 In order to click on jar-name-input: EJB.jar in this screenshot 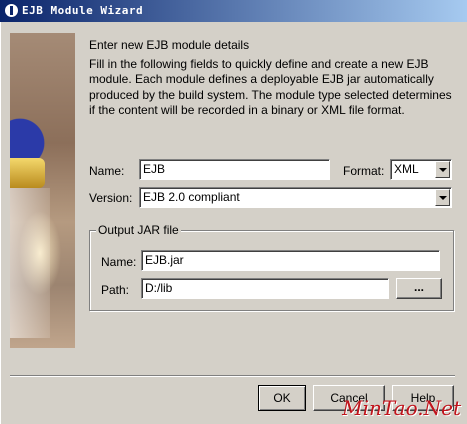, I will do `click(290, 260)`.